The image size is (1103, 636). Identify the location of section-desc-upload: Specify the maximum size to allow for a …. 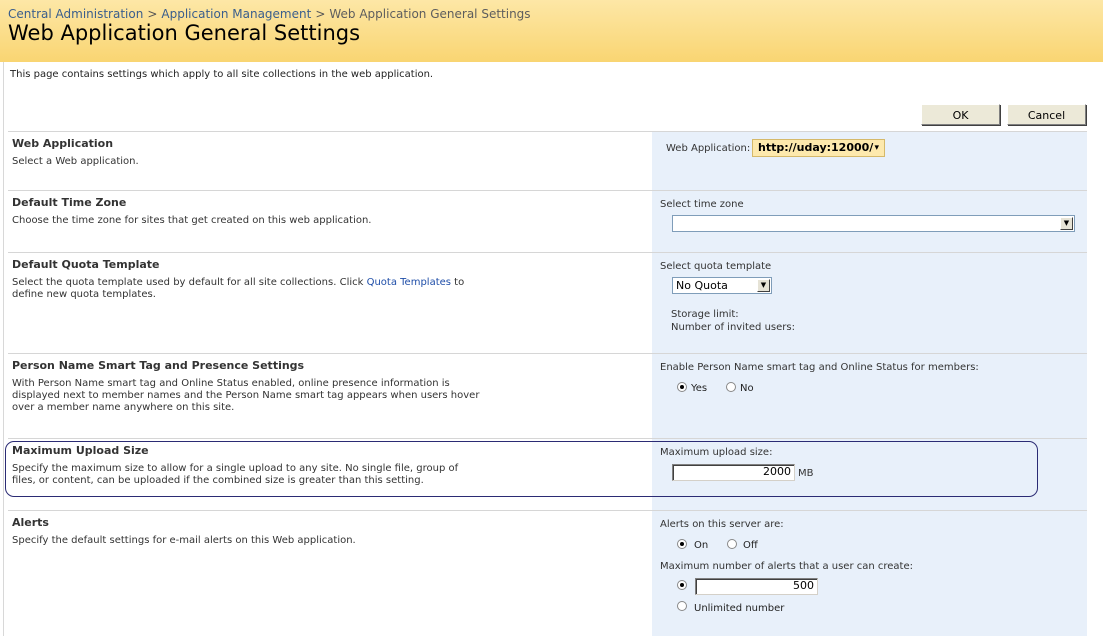
(235, 474).